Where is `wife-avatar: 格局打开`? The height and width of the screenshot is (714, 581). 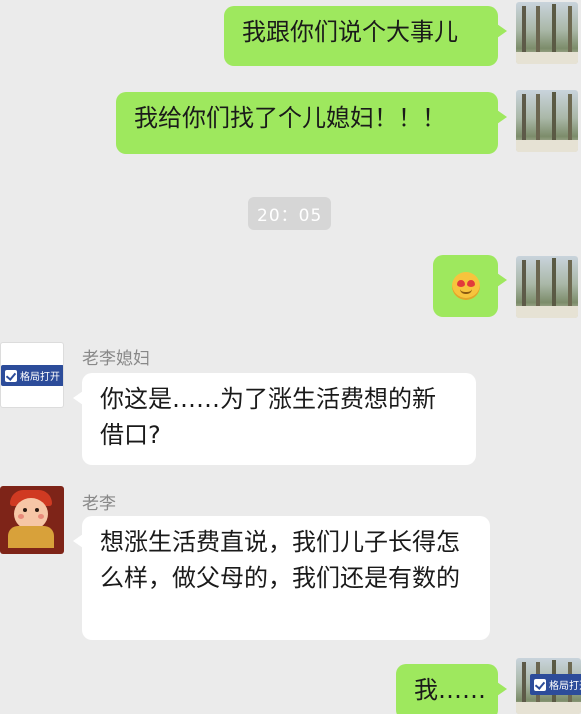
wife-avatar: 格局打开 is located at coordinates (32, 375).